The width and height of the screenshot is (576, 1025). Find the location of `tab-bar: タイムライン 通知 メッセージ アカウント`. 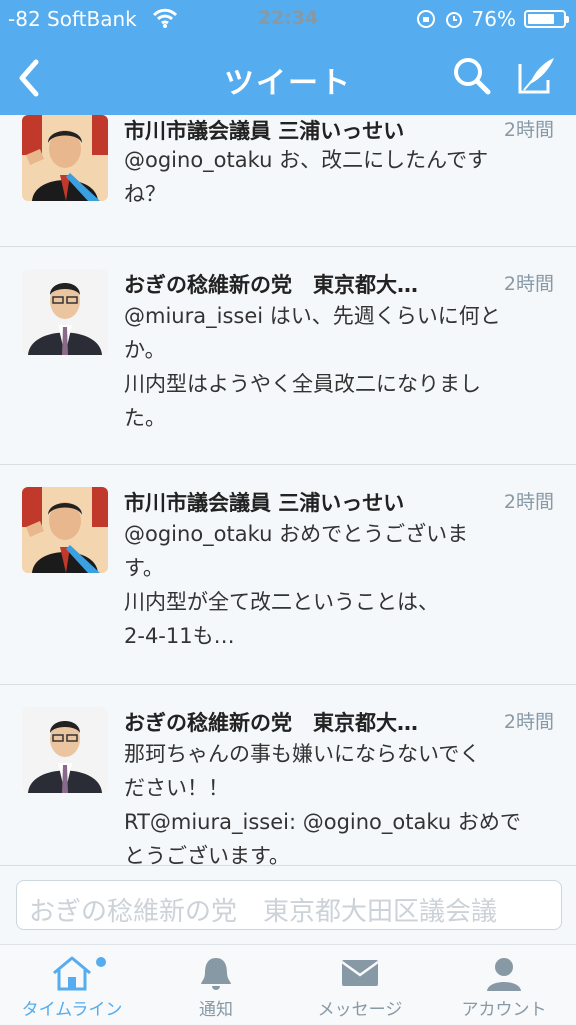

tab-bar: タイムライン 通知 メッセージ アカウント is located at coordinates (288, 984).